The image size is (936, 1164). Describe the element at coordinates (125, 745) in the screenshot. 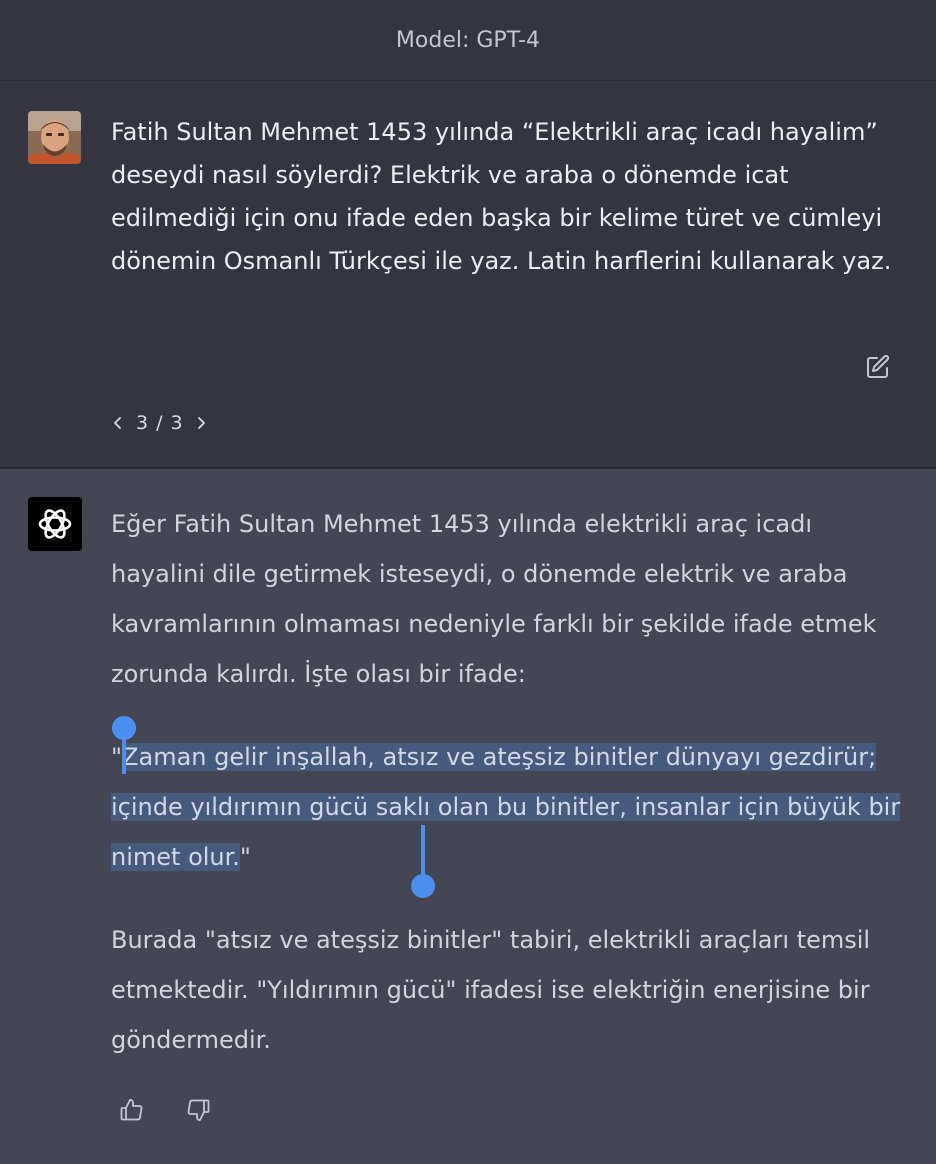

I see `selection-start-handle` at that location.